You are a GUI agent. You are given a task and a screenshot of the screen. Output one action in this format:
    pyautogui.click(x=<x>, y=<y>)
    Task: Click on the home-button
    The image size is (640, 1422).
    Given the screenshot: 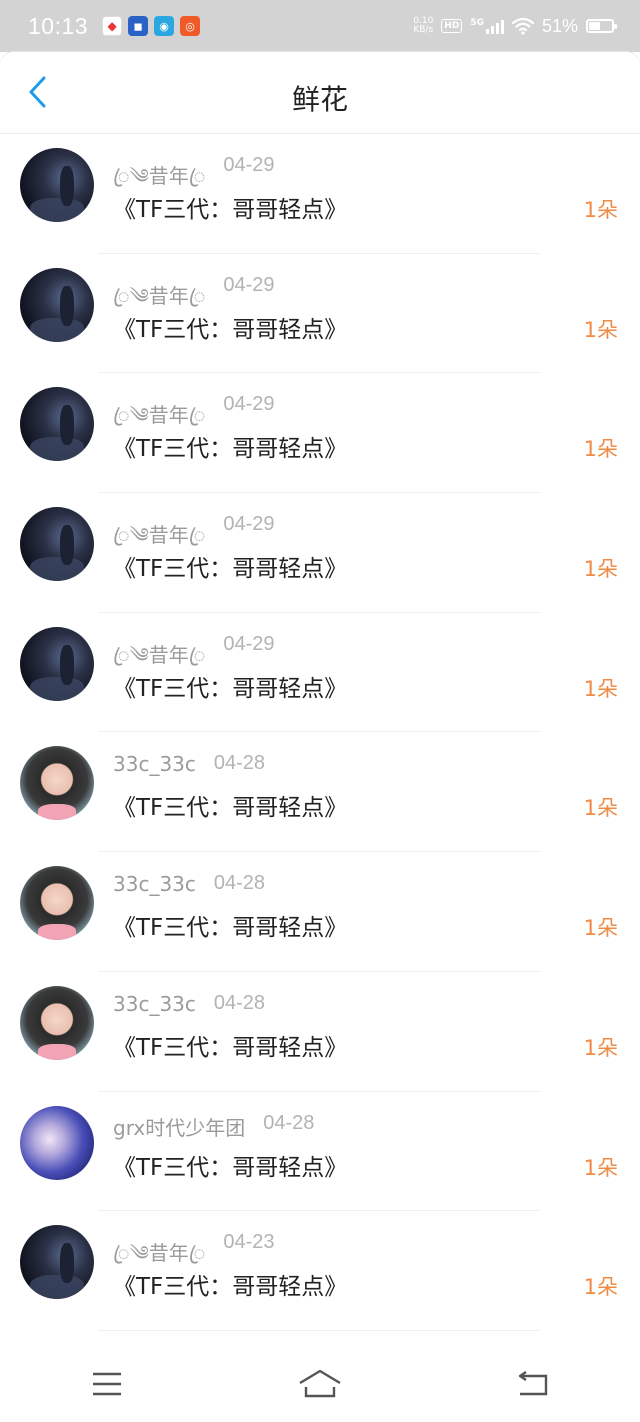 What is the action you would take?
    pyautogui.click(x=320, y=1384)
    